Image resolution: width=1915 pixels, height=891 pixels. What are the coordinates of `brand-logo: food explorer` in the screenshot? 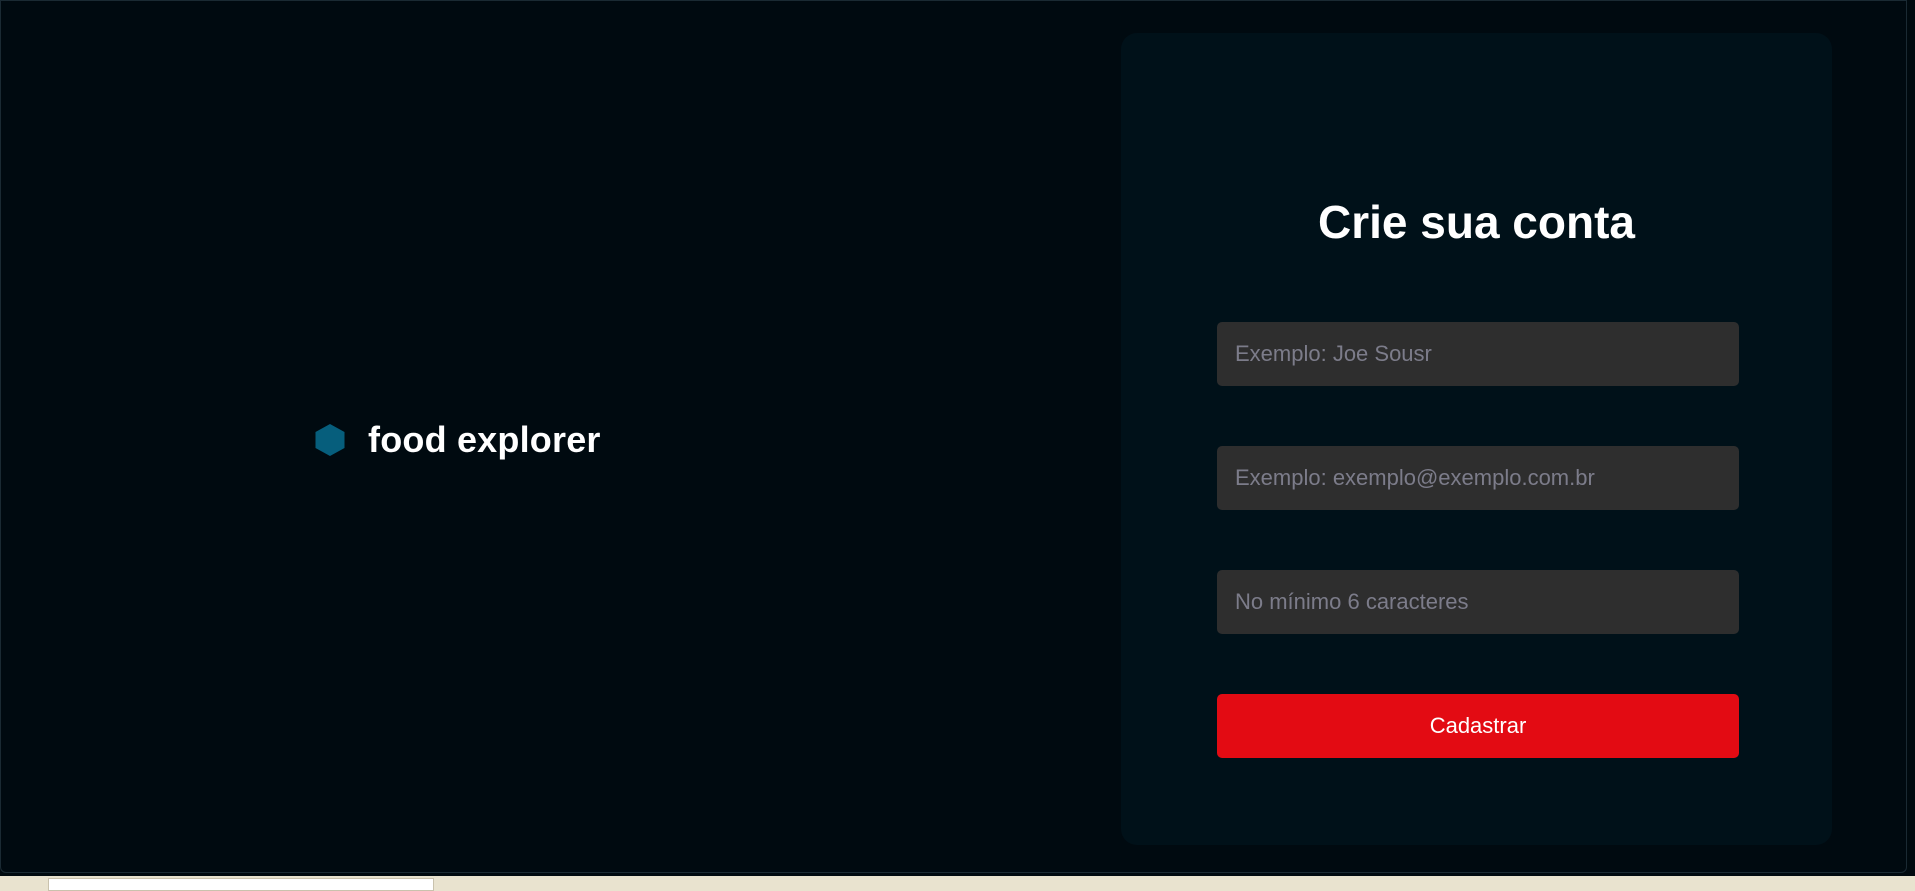 It's located at (457, 440).